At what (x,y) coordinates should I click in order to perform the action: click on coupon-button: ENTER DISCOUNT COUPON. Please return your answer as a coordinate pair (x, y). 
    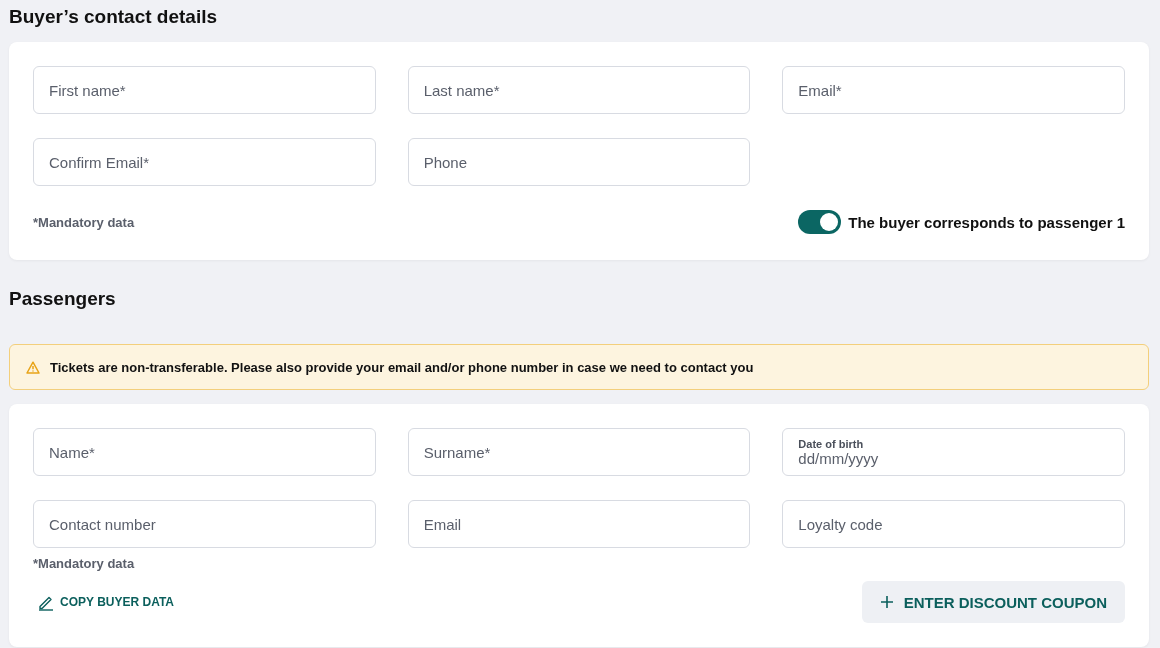
    Looking at the image, I should click on (993, 602).